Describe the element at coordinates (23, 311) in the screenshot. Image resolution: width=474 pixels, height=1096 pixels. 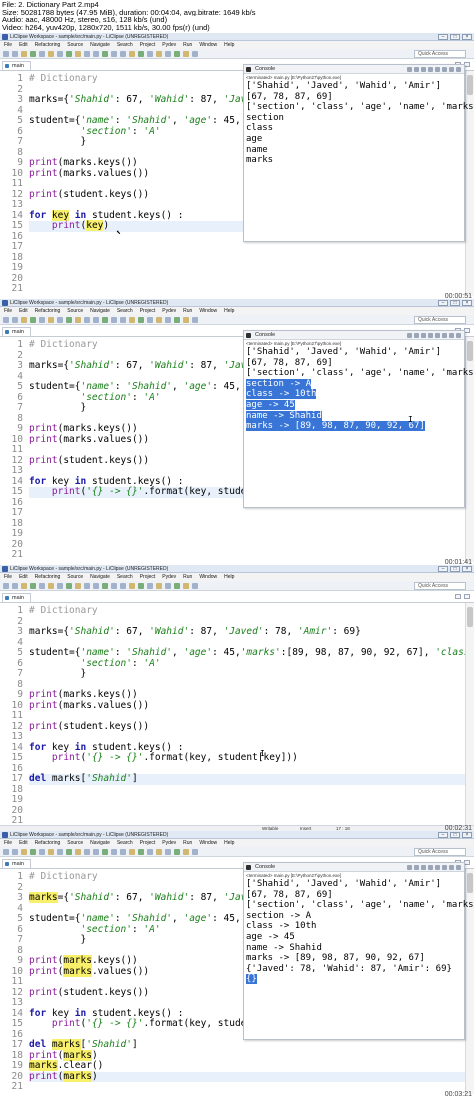
I see `menu-item-edit: Edit` at that location.